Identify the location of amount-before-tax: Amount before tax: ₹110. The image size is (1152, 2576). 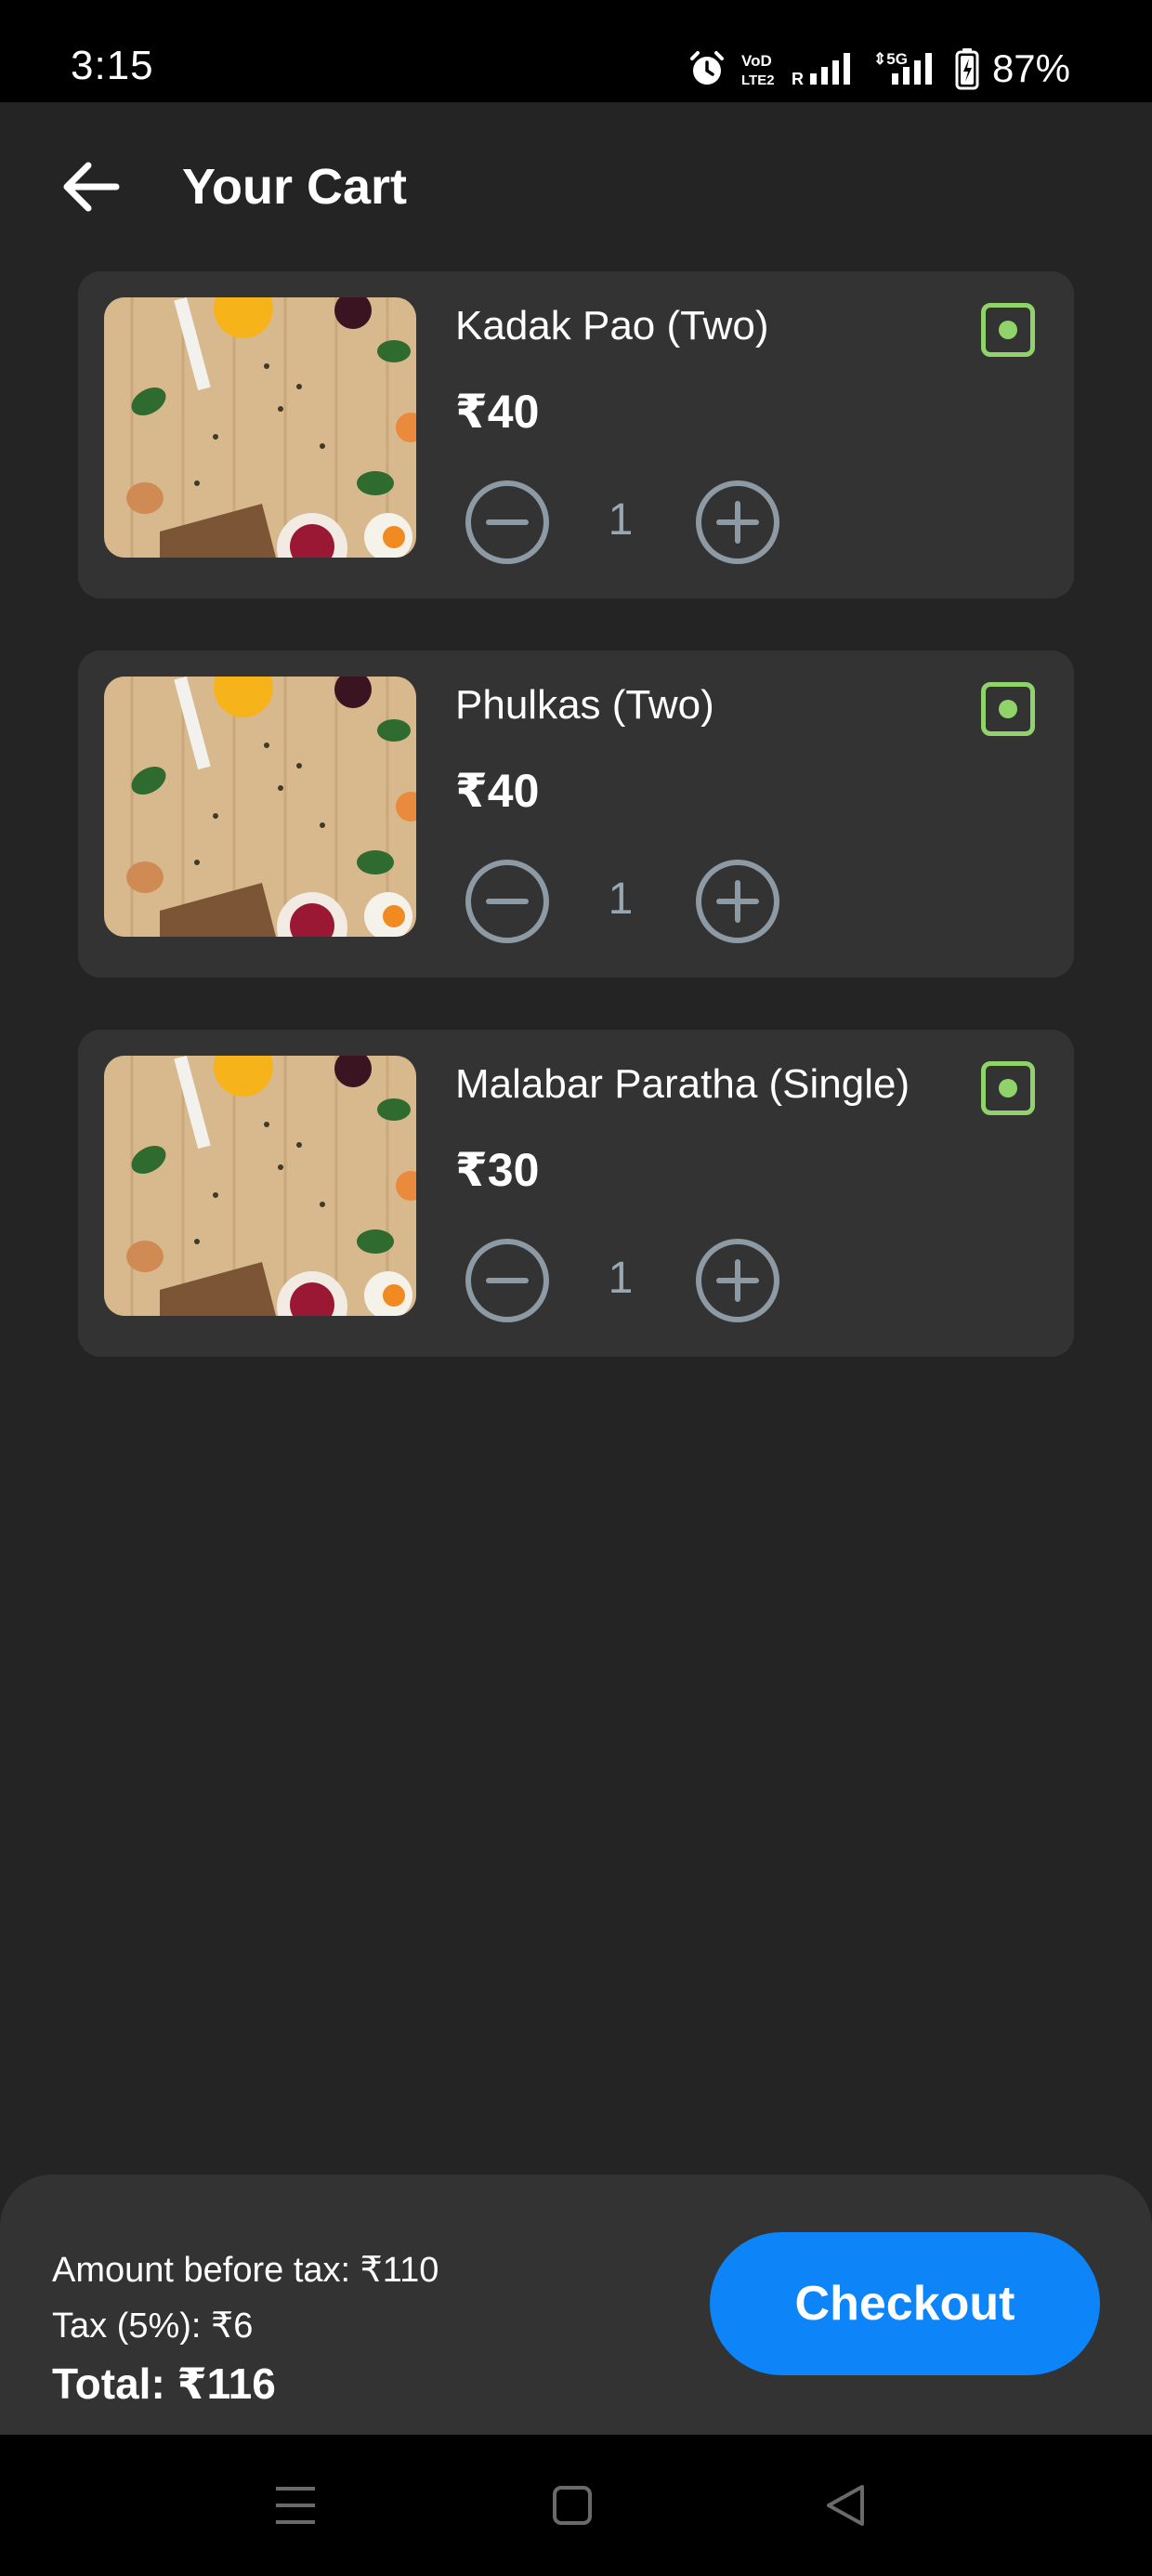
(246, 2270).